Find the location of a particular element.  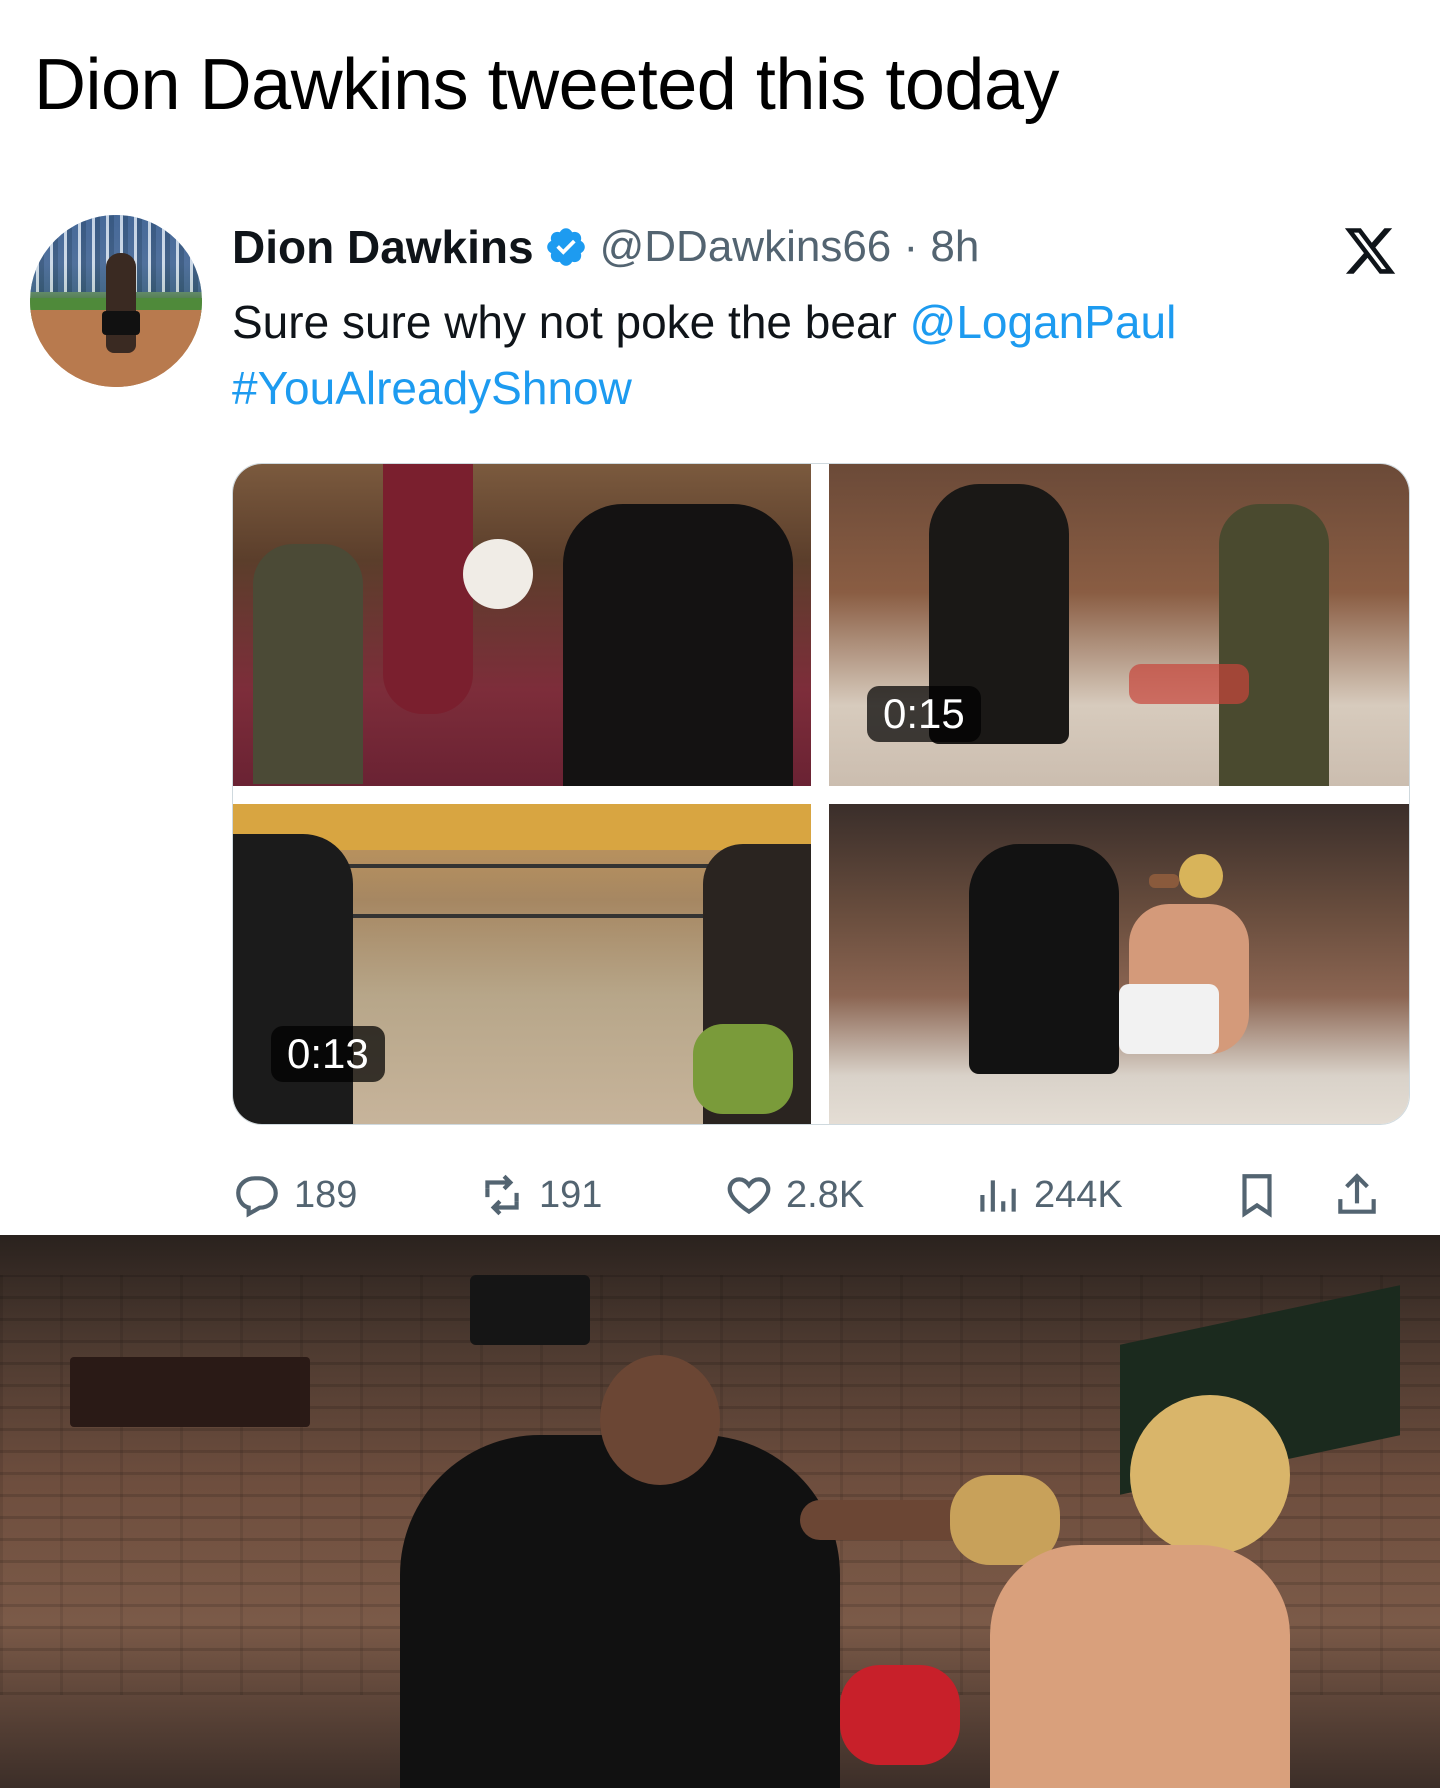

hashtag-link: #YouAlreadyShnow is located at coordinates (432, 388).